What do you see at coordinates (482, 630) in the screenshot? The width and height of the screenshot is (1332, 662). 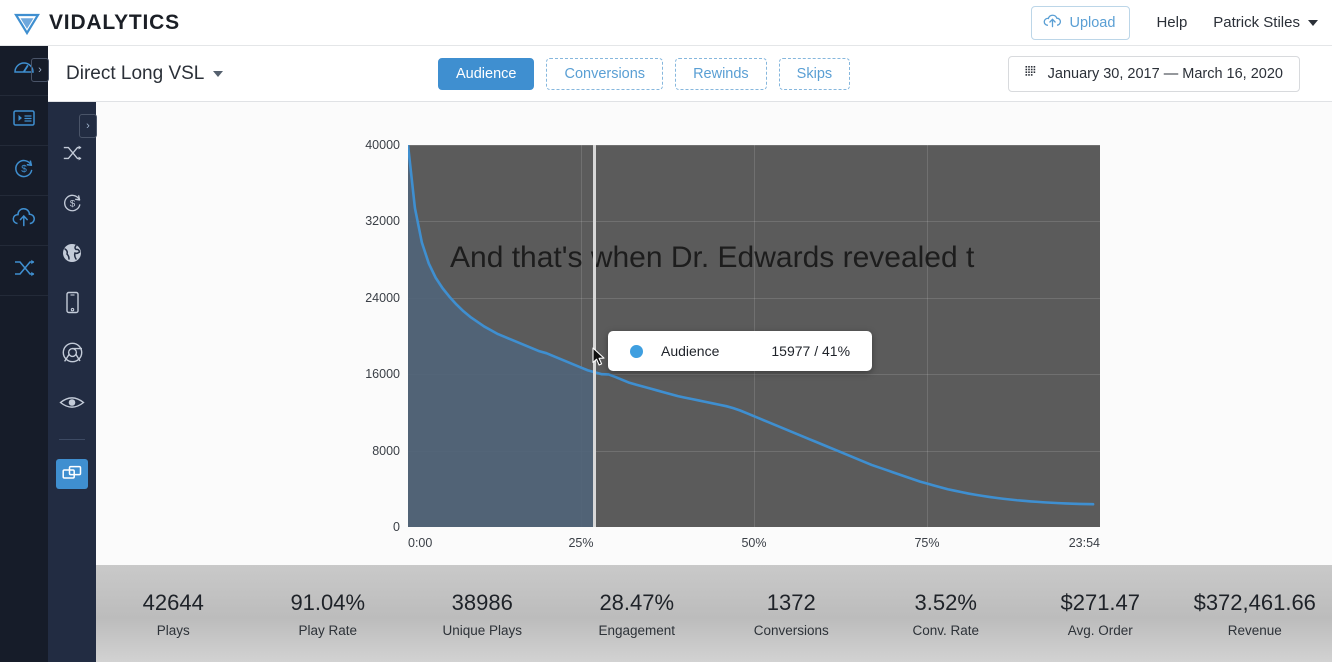 I see `stat-label: Unique Plays` at bounding box center [482, 630].